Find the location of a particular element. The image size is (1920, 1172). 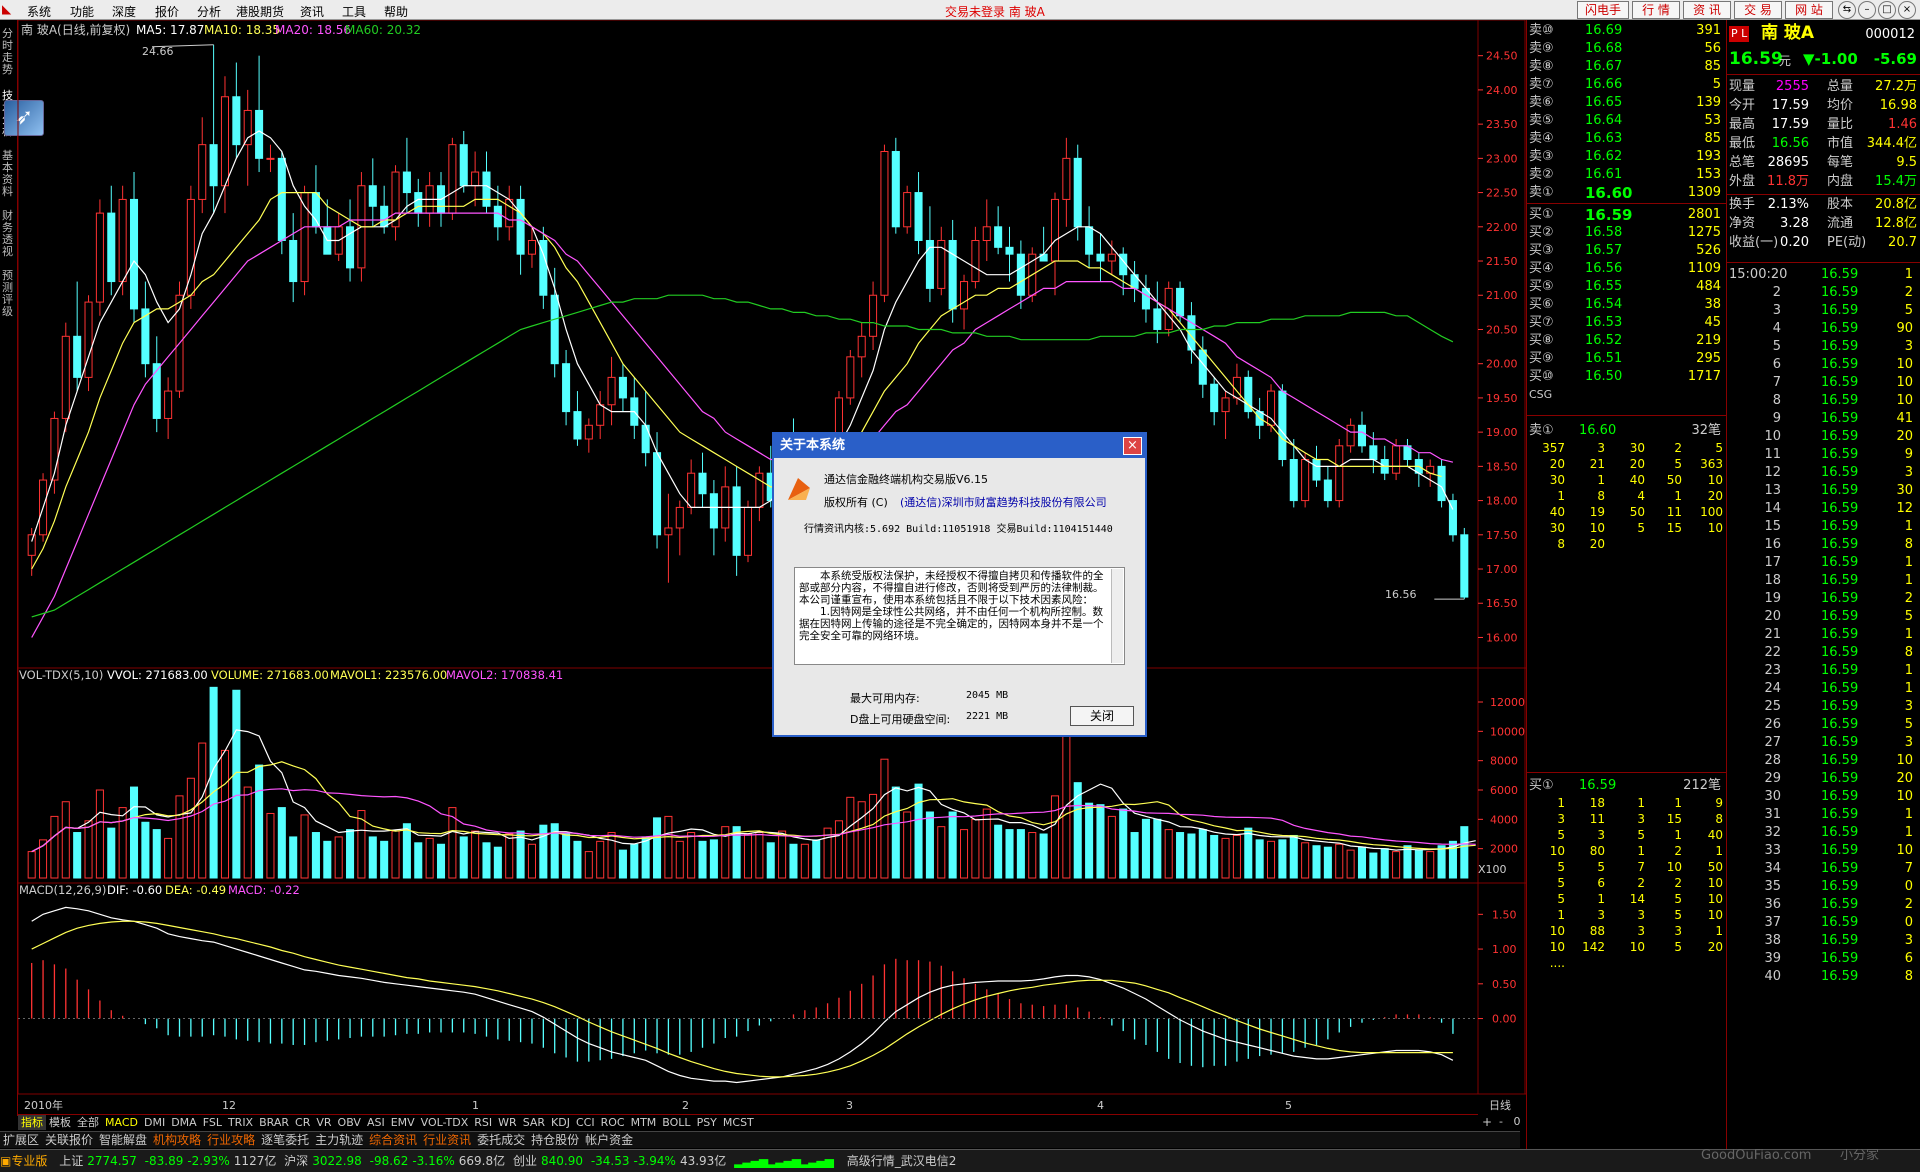

quote-header: P L 南 玻A 000012 is located at coordinates (1823, 35).